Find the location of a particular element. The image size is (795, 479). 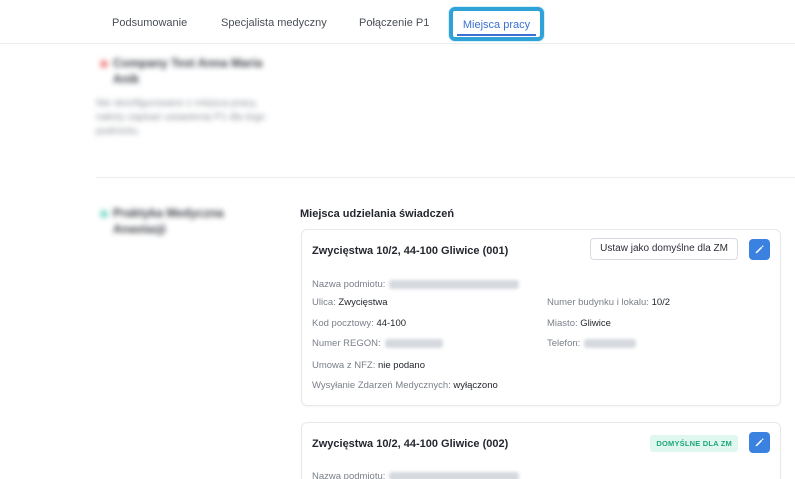

telefon-row: Telefon: is located at coordinates (592, 343).